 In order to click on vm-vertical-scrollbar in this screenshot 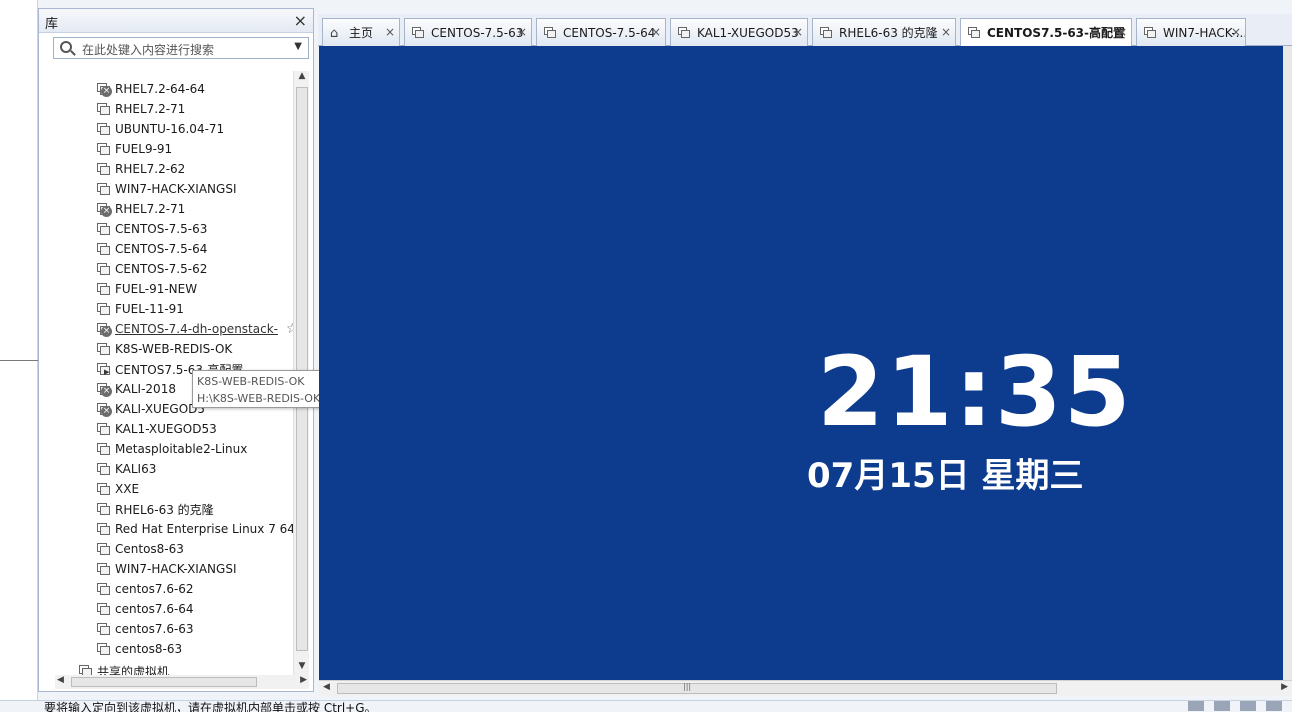, I will do `click(1287, 363)`.